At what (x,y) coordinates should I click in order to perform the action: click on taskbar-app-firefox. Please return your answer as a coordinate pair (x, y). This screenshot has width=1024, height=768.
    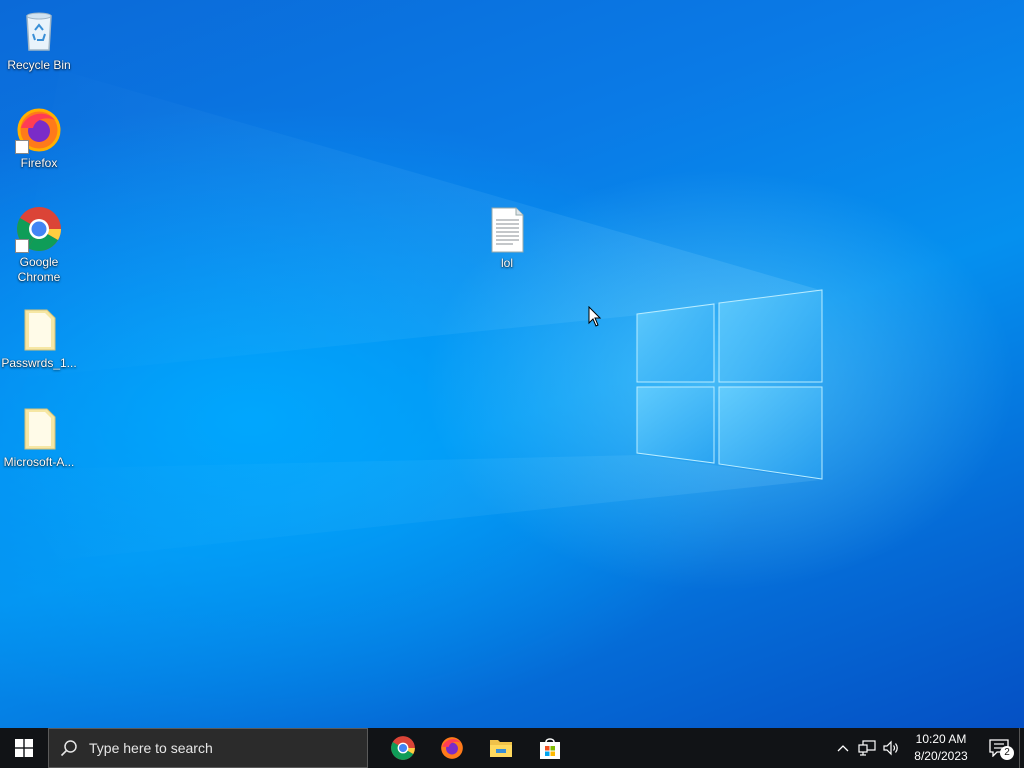
    Looking at the image, I should click on (452, 748).